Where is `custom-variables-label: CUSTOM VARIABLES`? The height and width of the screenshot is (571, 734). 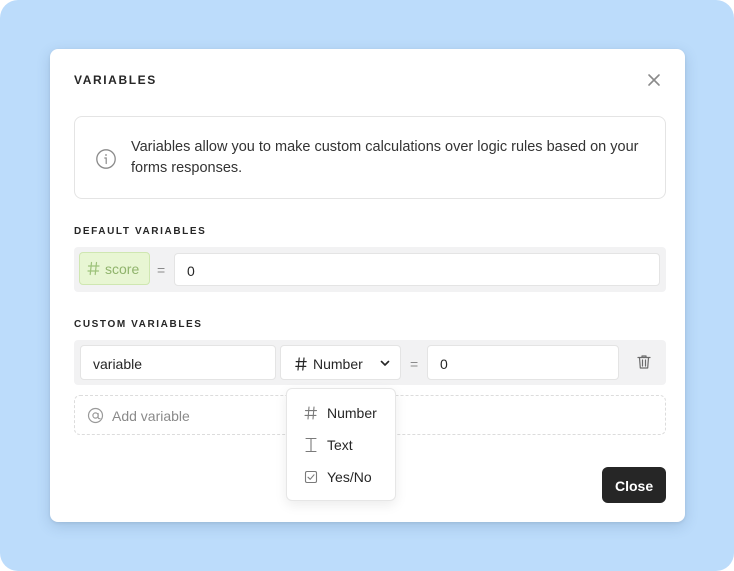 custom-variables-label: CUSTOM VARIABLES is located at coordinates (138, 324).